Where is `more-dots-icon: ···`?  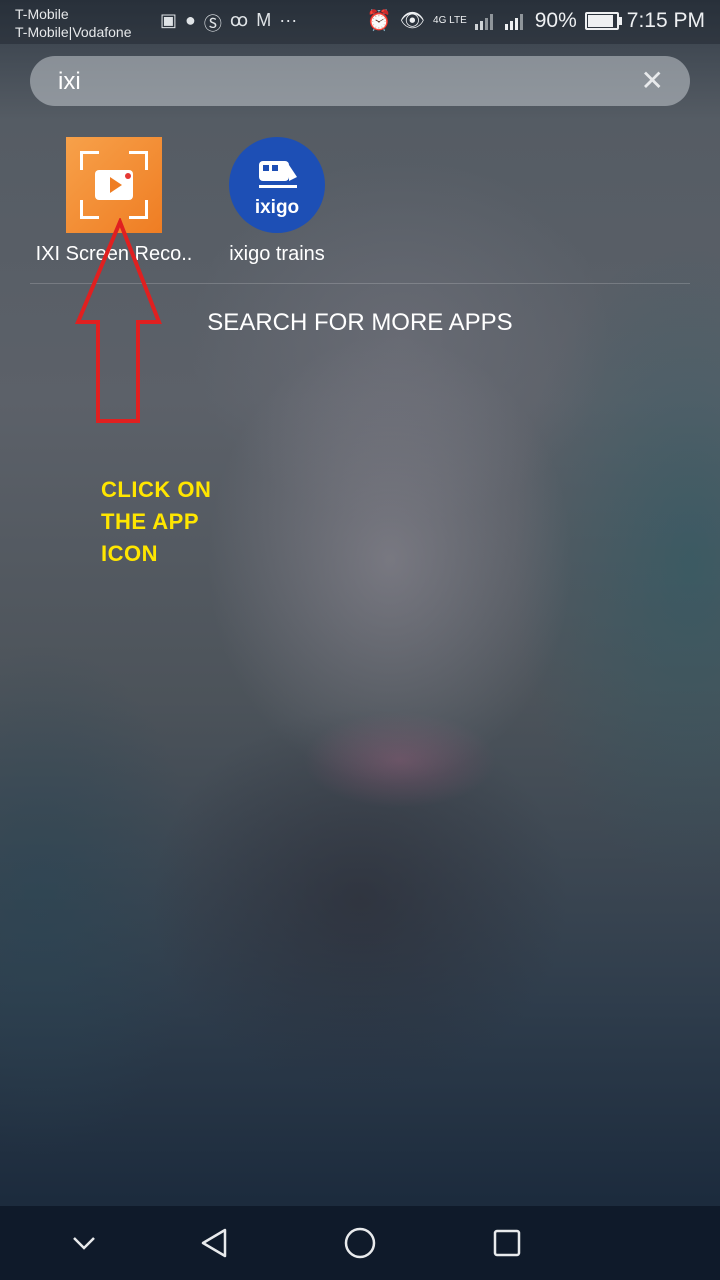
more-dots-icon: ··· is located at coordinates (288, 20).